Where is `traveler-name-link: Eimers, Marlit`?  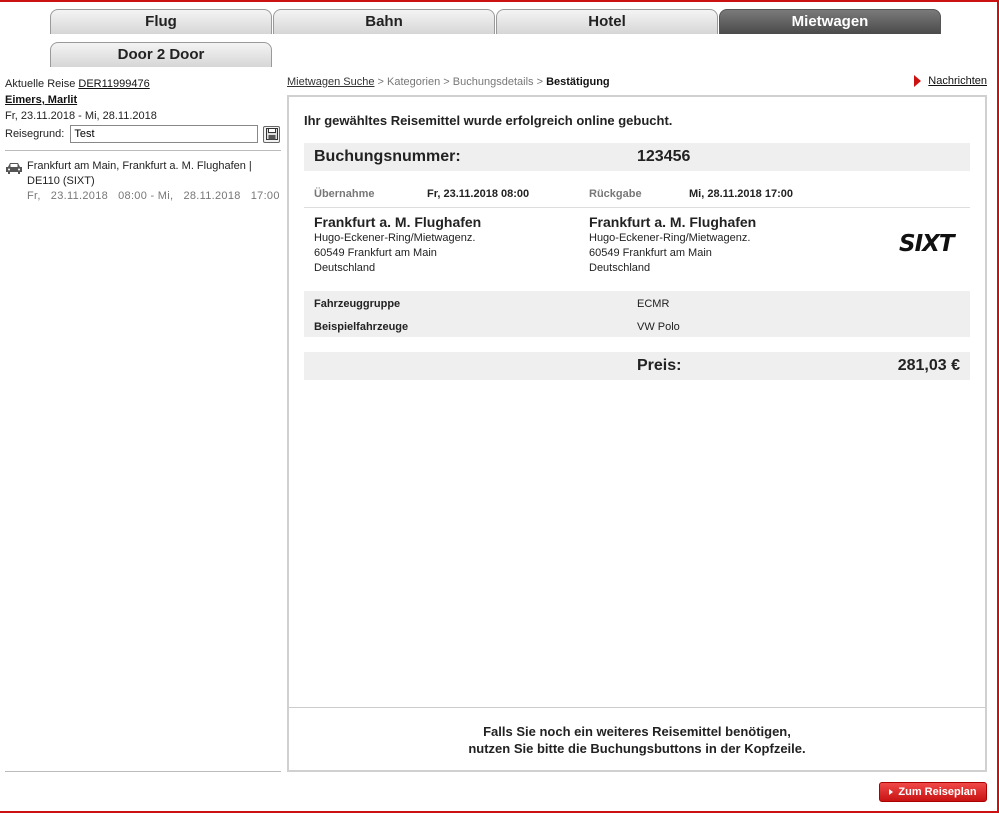 traveler-name-link: Eimers, Marlit is located at coordinates (41, 100).